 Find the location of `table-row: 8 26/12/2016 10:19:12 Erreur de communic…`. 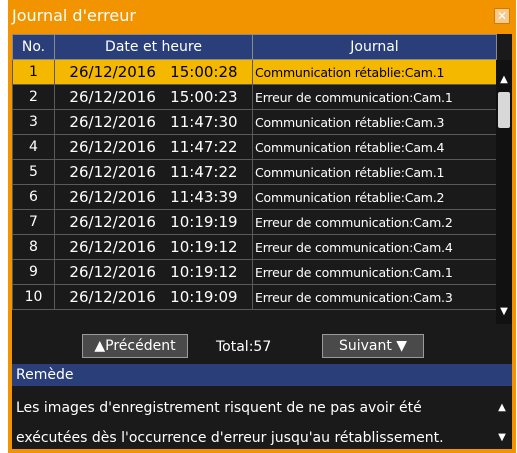

table-row: 8 26/12/2016 10:19:12 Erreur de communic… is located at coordinates (254, 247).